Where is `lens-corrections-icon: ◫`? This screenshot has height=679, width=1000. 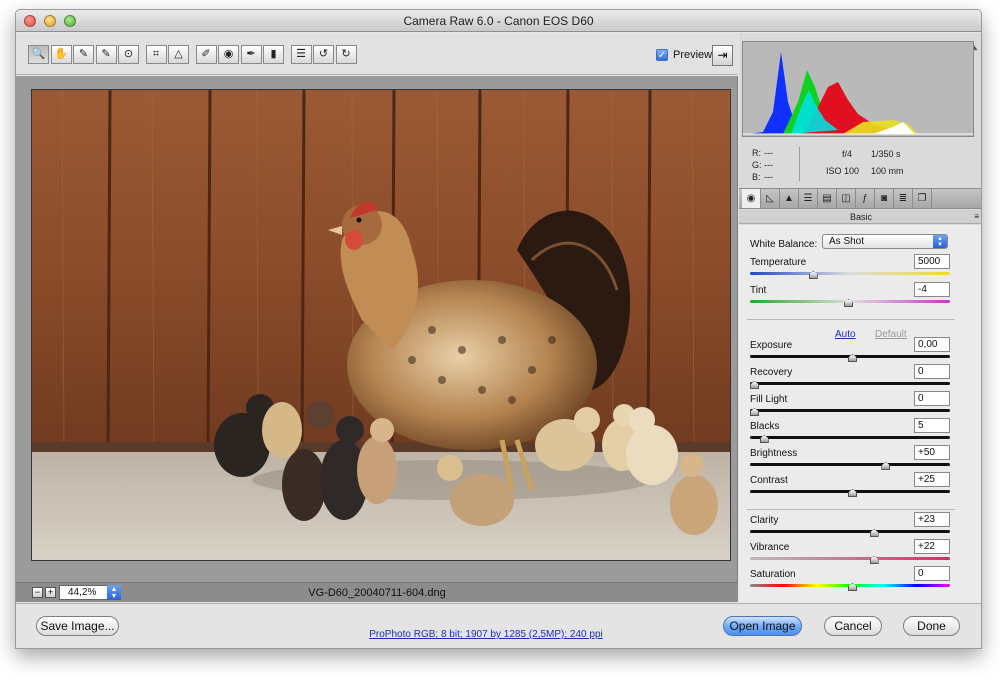
lens-corrections-icon: ◫ is located at coordinates (846, 198).